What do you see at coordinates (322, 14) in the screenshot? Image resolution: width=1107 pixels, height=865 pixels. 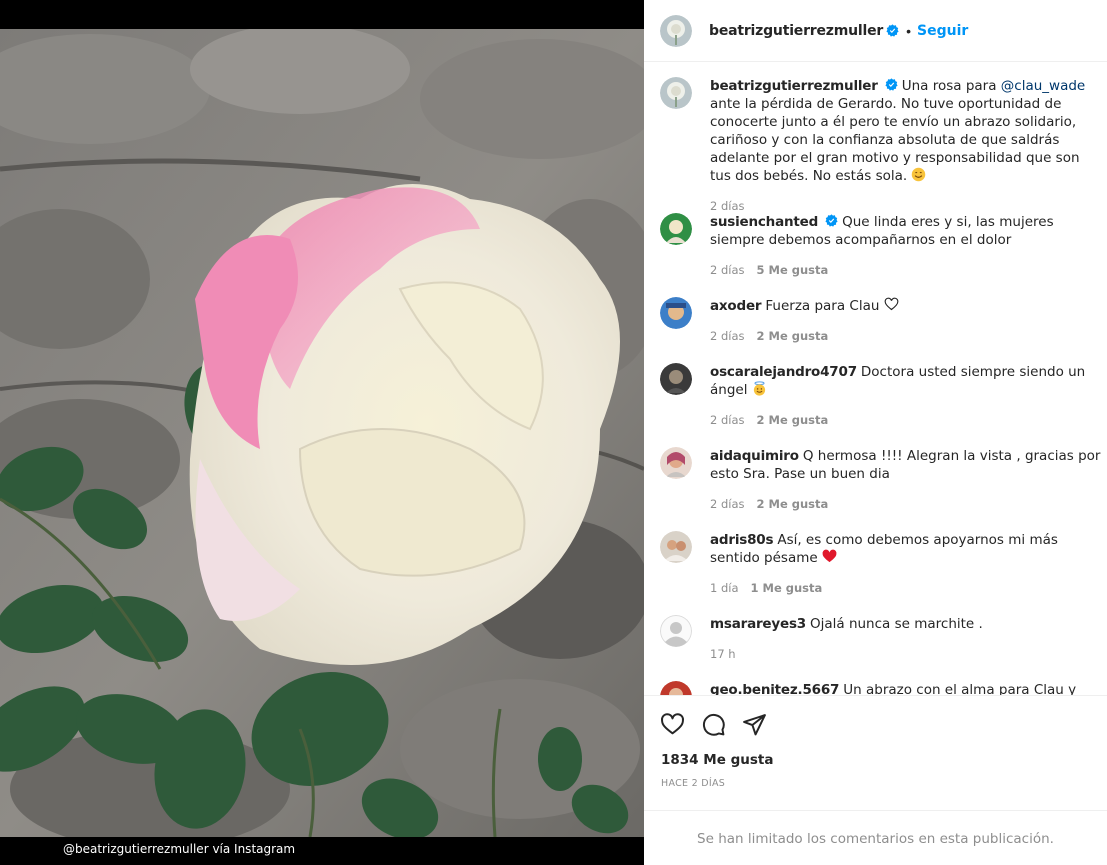 I see `photo-top-letterbox` at bounding box center [322, 14].